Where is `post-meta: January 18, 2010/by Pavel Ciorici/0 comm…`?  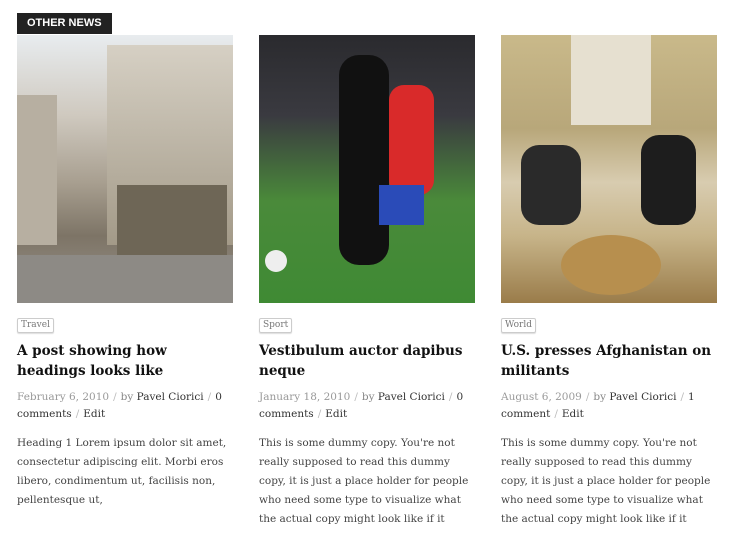
post-meta: January 18, 2010/by Pavel Ciorici/0 comm… is located at coordinates (361, 405).